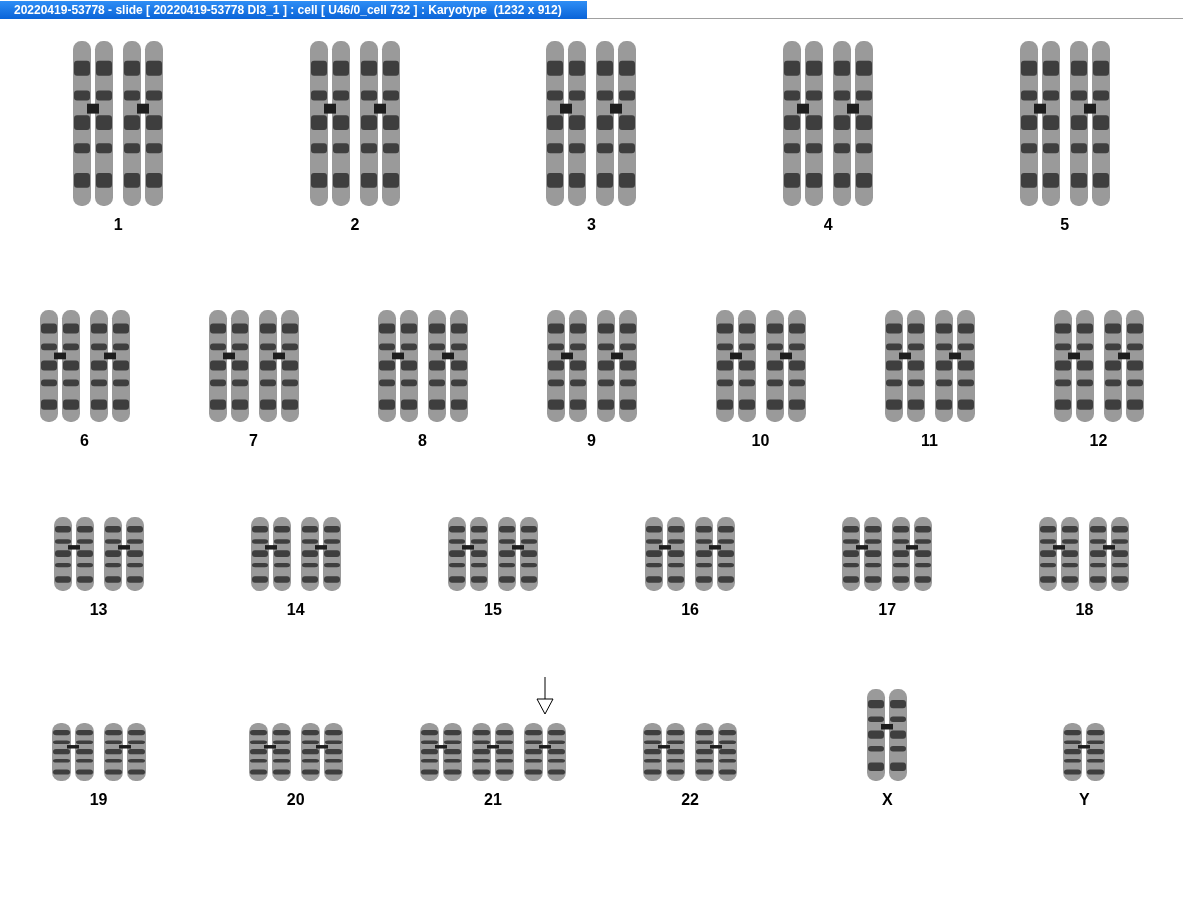  I want to click on chromosome-label: 1, so click(118, 225).